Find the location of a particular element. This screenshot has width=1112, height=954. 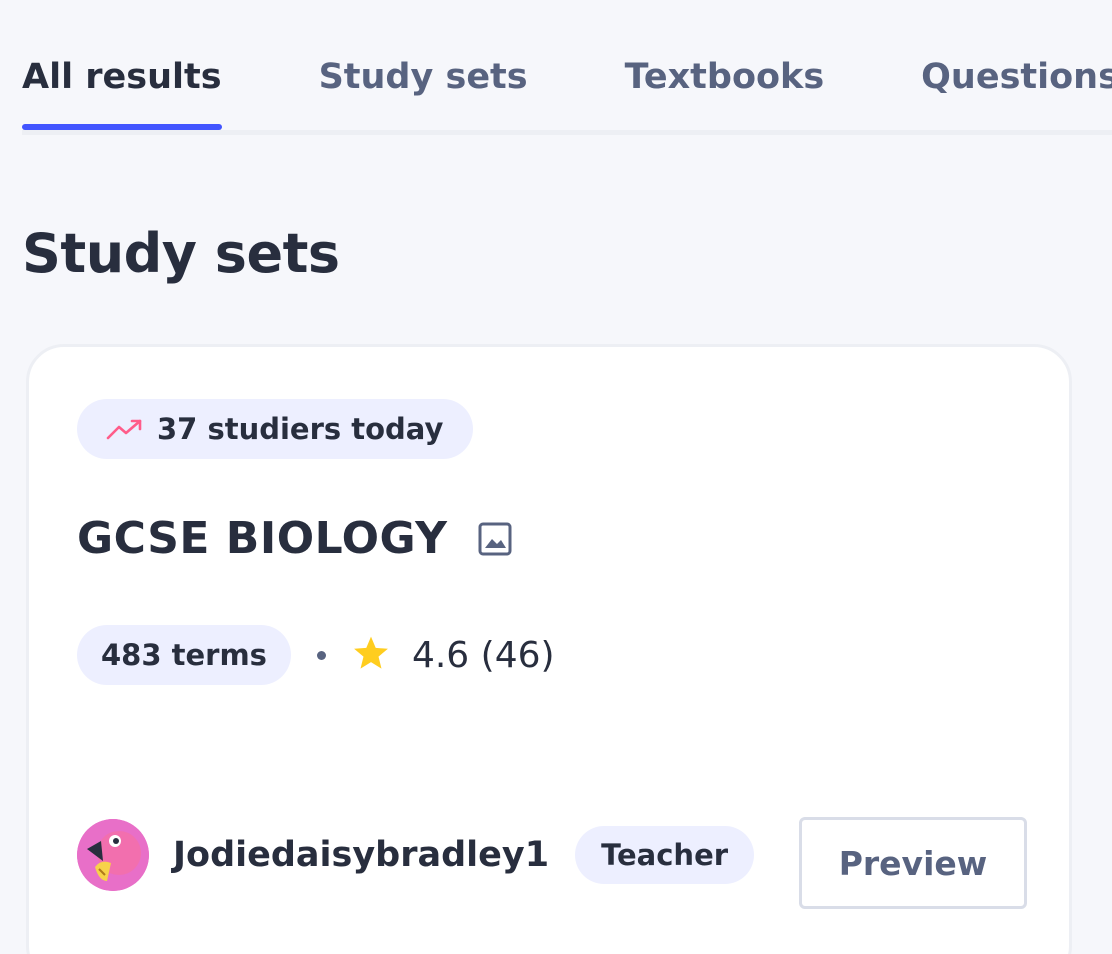

avatar is located at coordinates (113, 855).